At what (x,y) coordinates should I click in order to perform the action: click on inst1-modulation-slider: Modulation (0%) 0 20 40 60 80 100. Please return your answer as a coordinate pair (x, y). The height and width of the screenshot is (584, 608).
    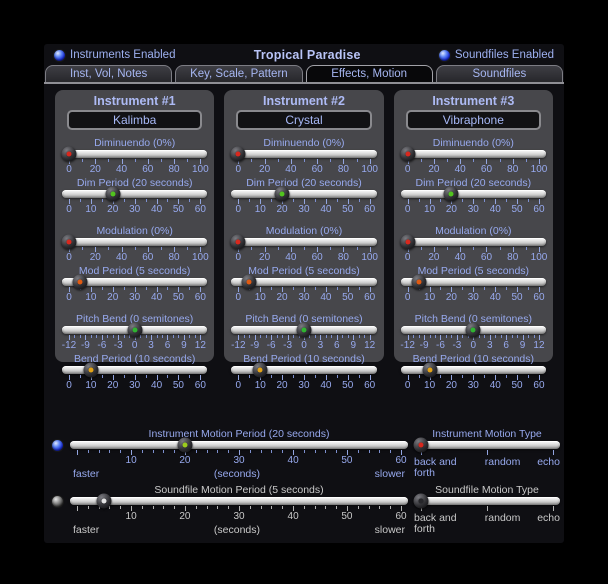
    Looking at the image, I should click on (135, 244).